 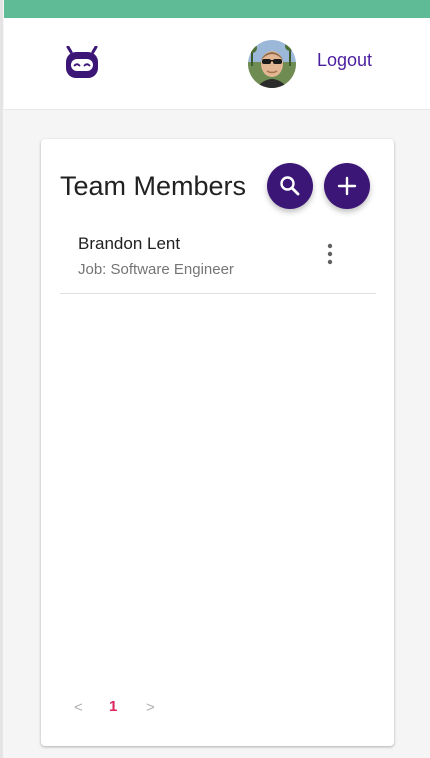 I want to click on app-header: Logout, so click(x=217, y=64).